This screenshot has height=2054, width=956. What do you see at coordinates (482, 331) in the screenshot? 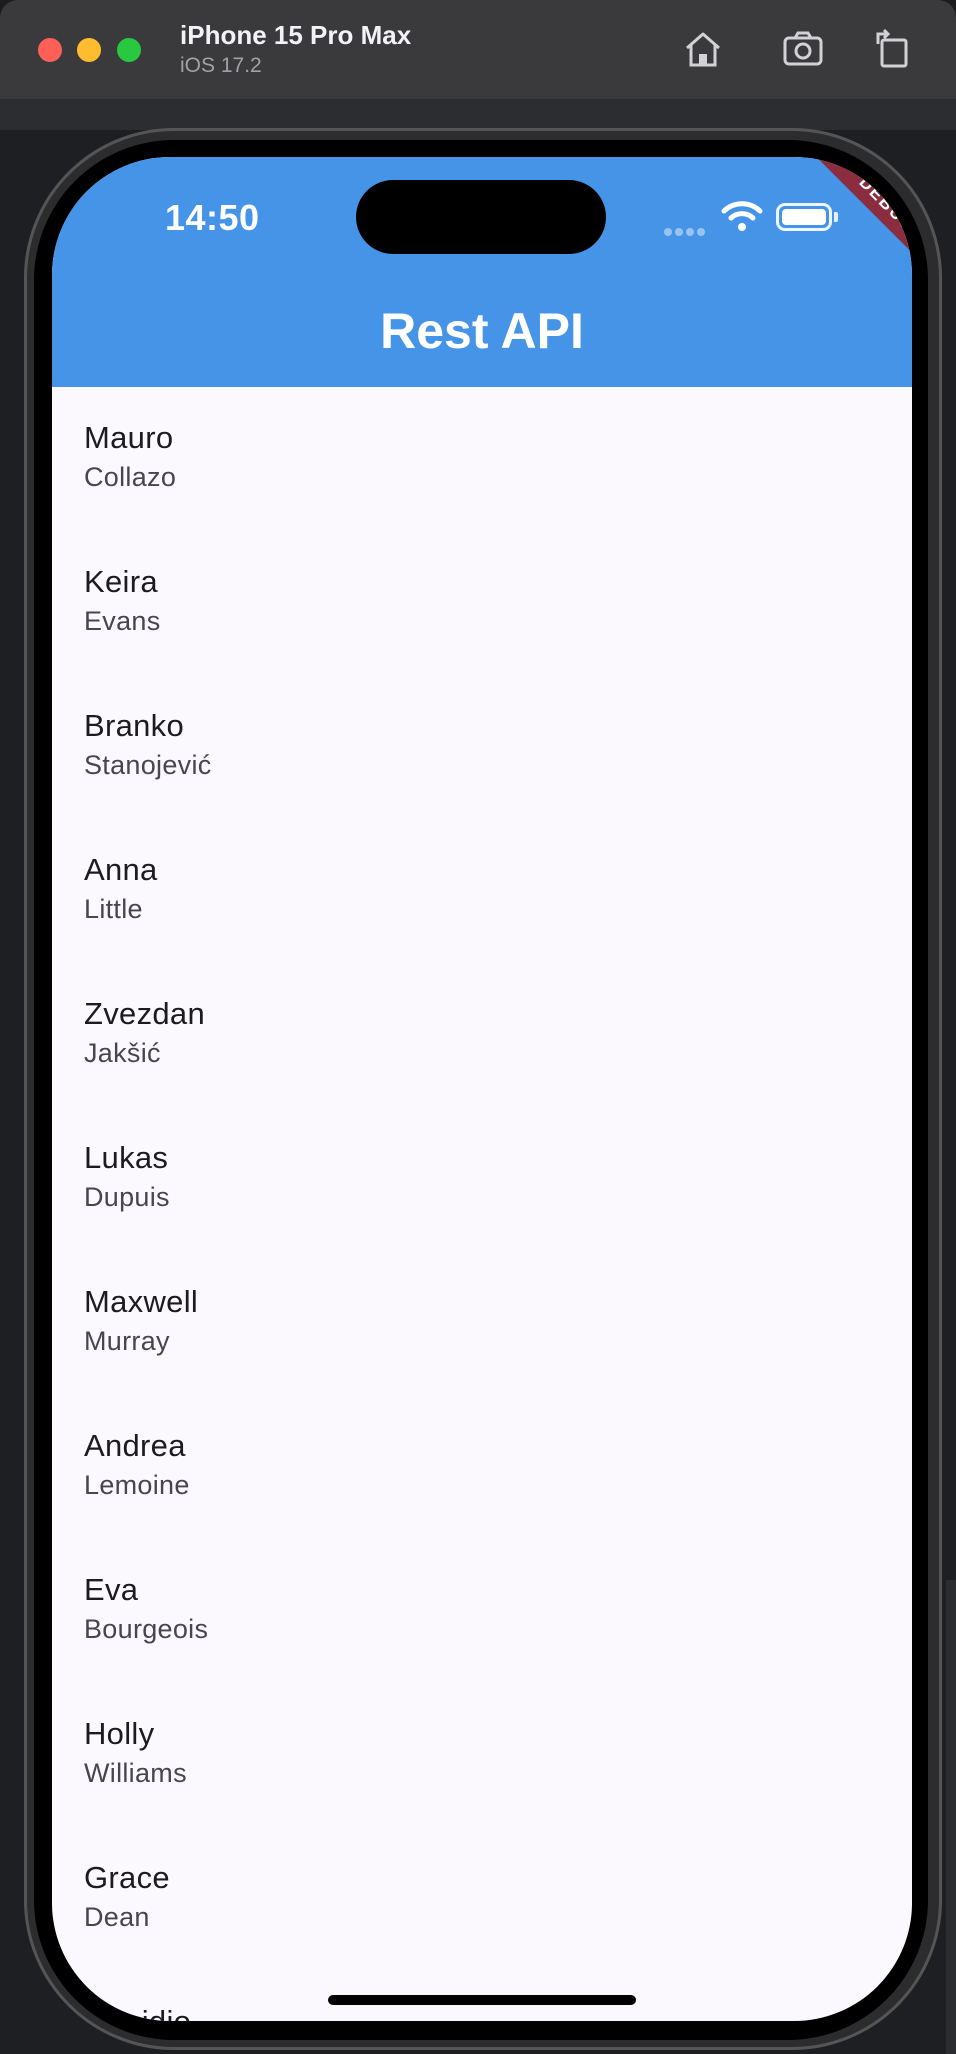
I see `page-title: Rest API` at bounding box center [482, 331].